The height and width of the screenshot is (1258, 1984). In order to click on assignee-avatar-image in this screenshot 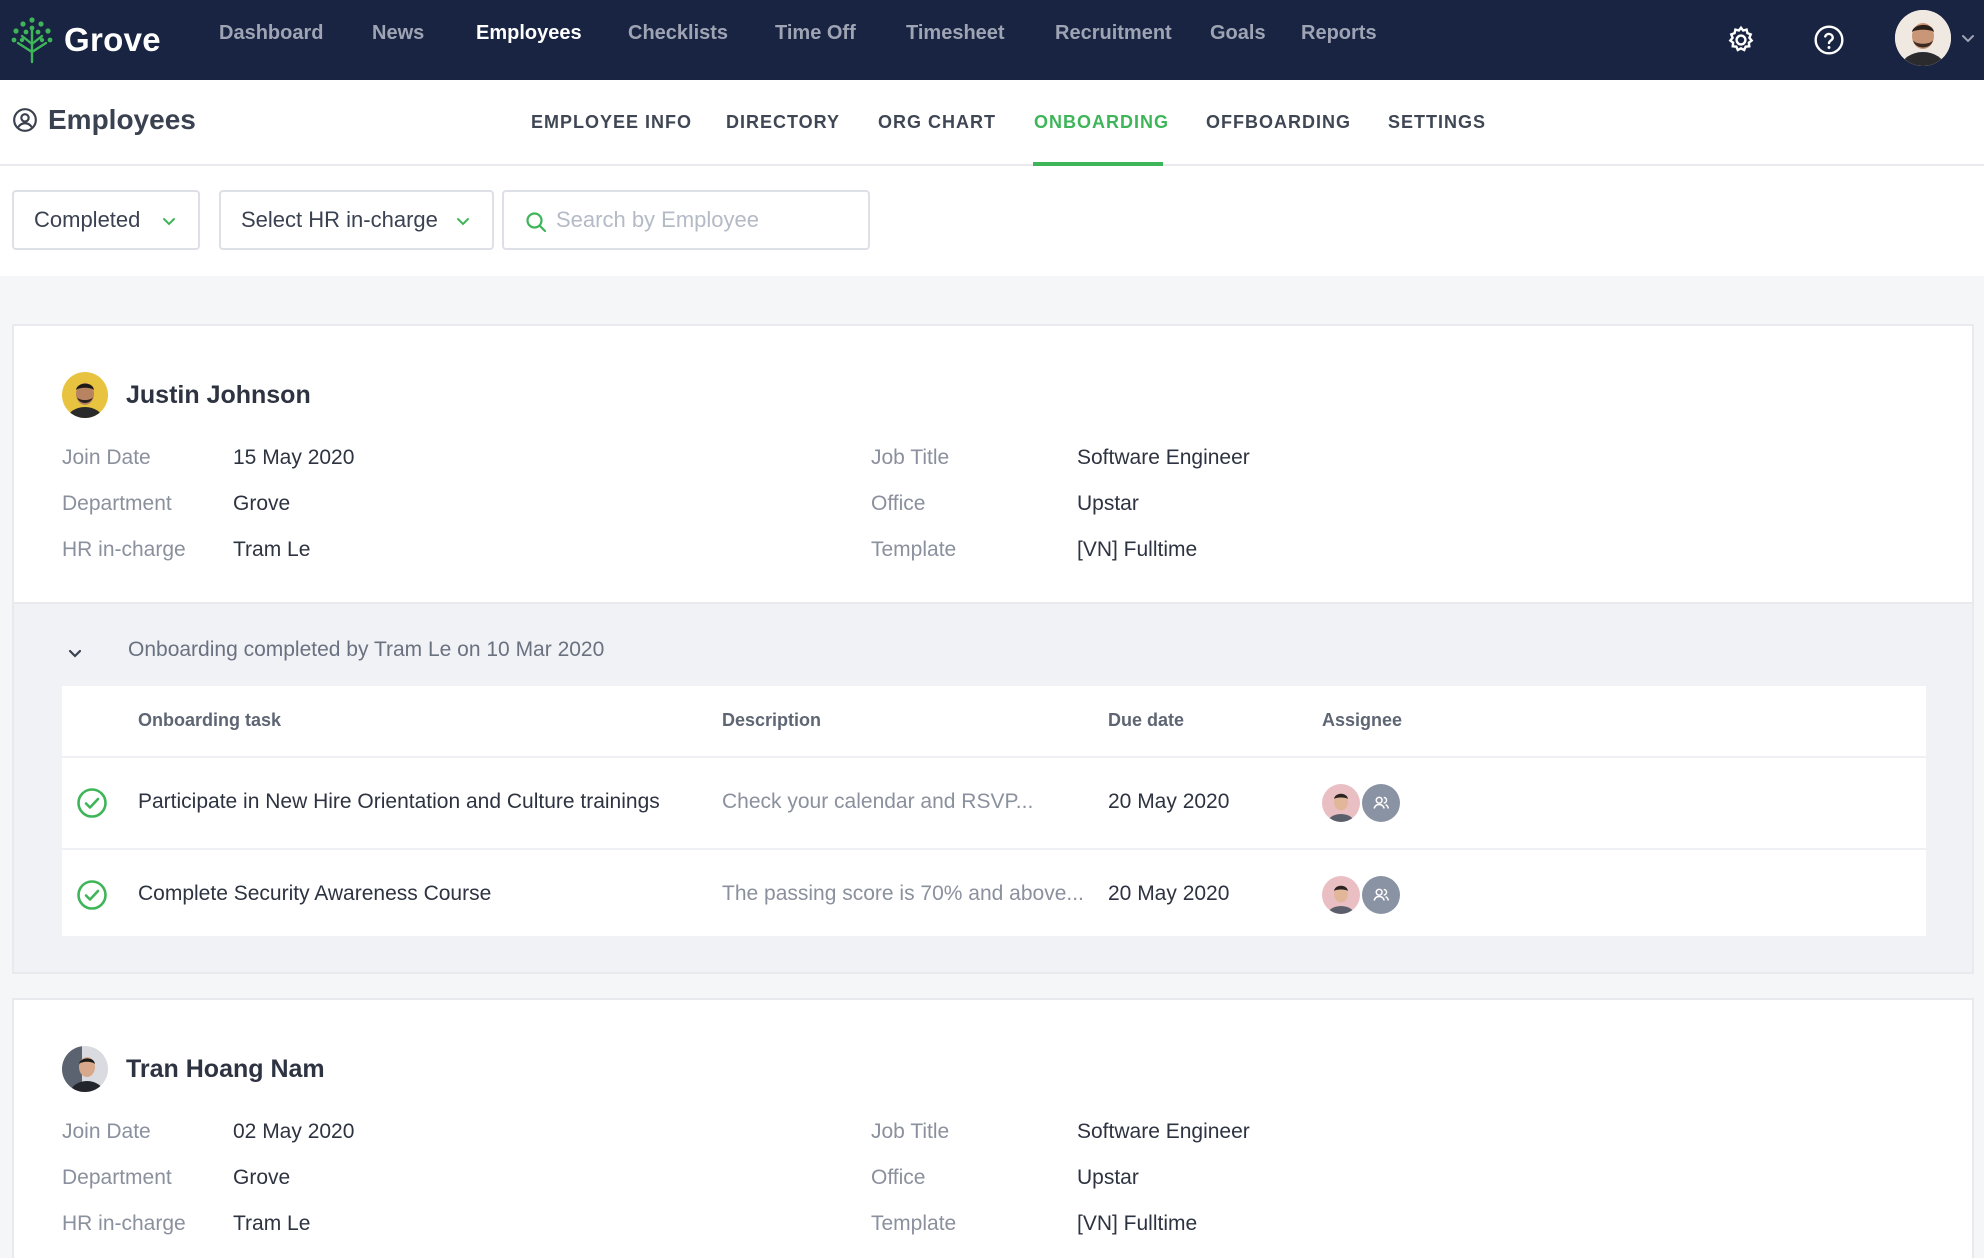, I will do `click(1341, 803)`.